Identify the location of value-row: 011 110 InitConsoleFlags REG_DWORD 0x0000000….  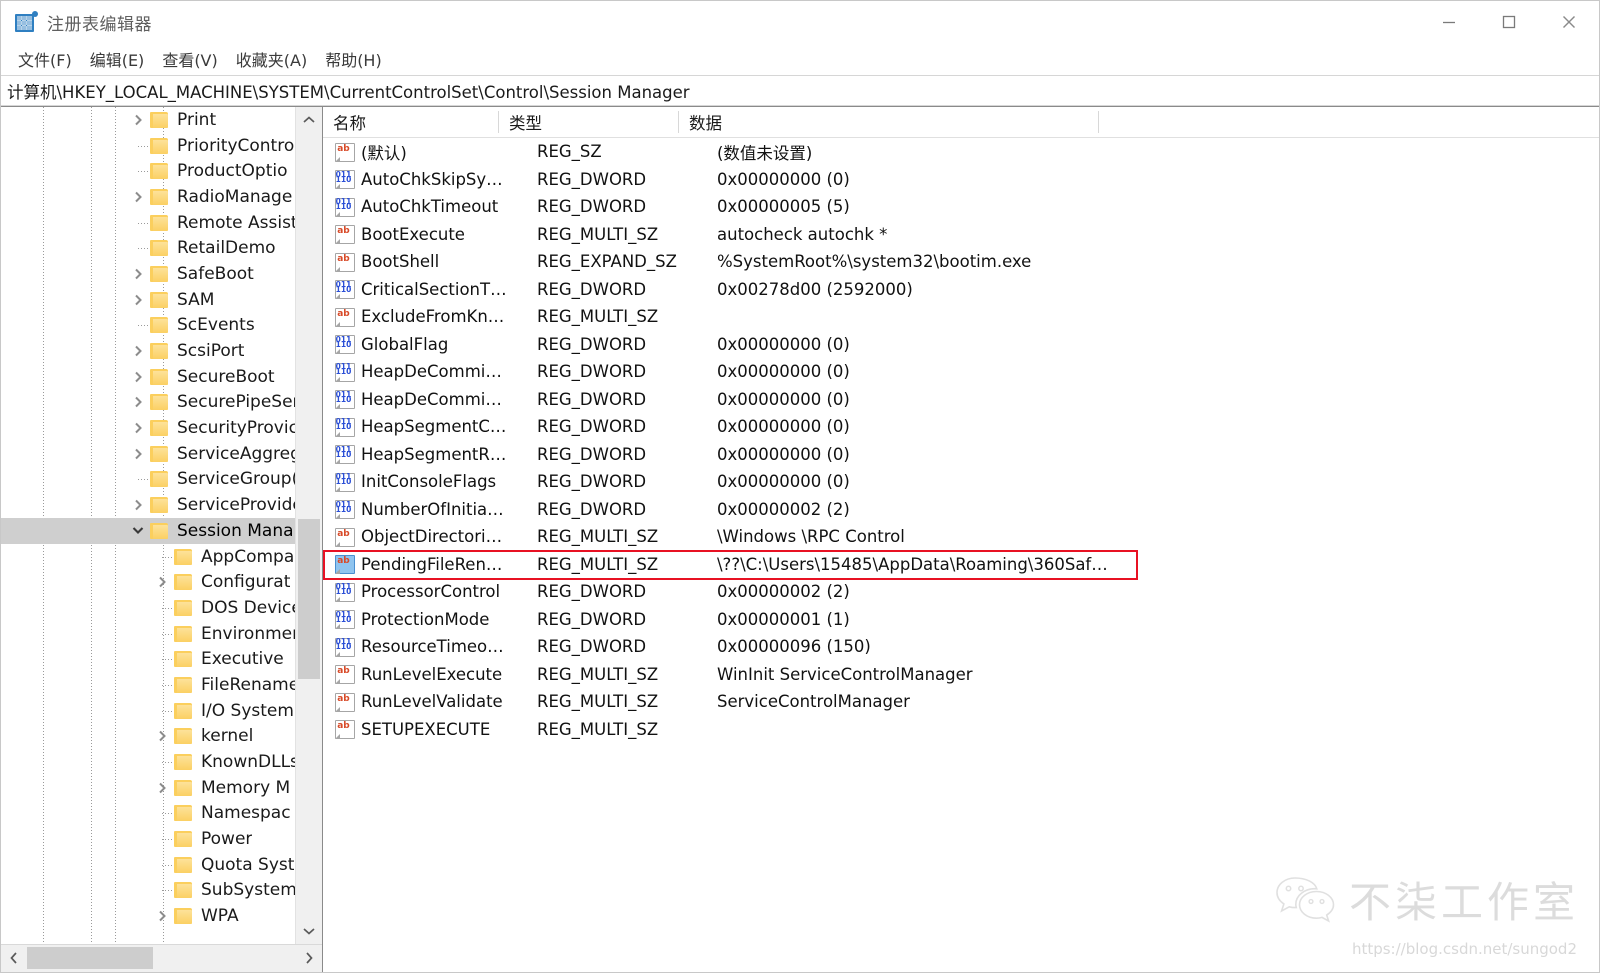
(961, 482).